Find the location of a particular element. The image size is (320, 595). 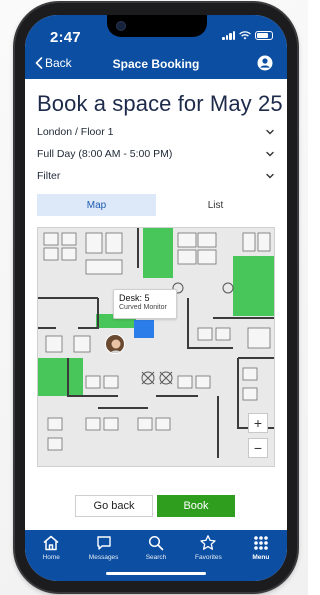

time-selector: Full Day (8:00 AM - 5:00 PM) is located at coordinates (156, 154).